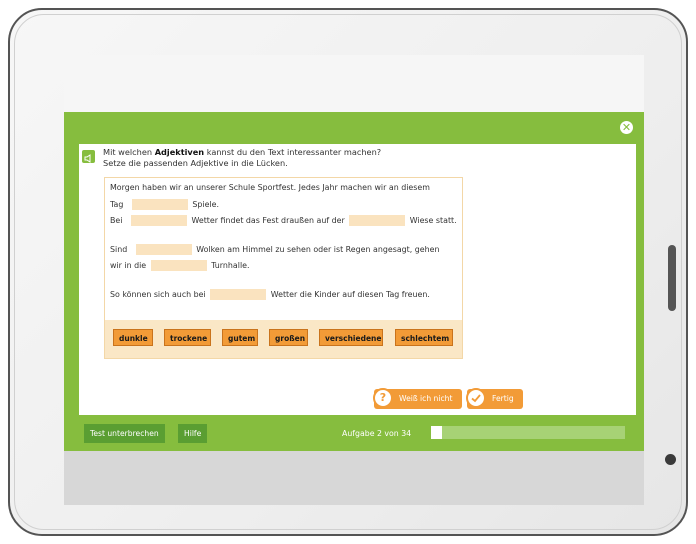  What do you see at coordinates (426, 398) in the screenshot?
I see `dont-know-label: Weiß ich nicht` at bounding box center [426, 398].